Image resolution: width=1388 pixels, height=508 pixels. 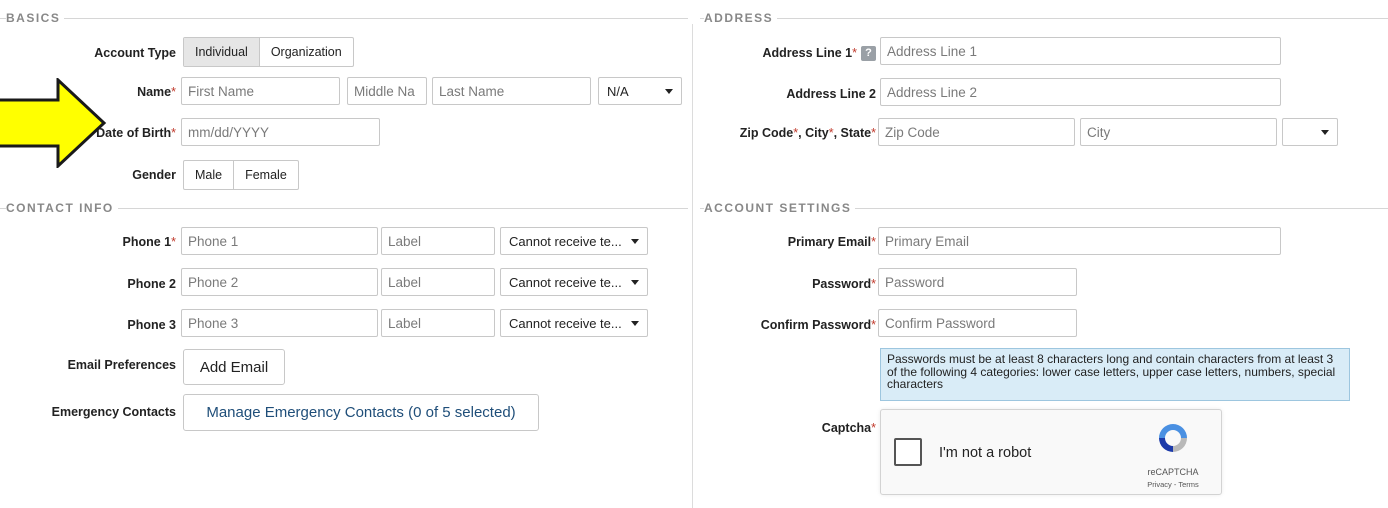 I want to click on city-label-text: City, so click(x=817, y=133).